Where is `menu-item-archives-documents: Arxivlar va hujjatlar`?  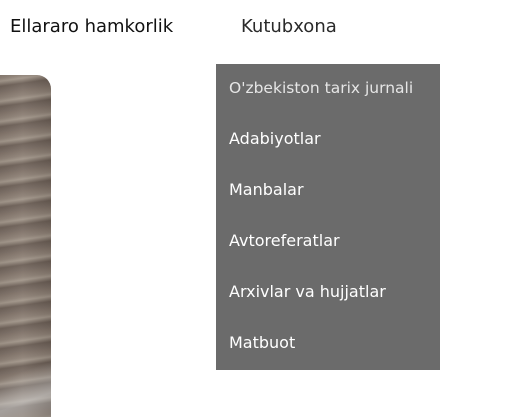 menu-item-archives-documents: Arxivlar va hujjatlar is located at coordinates (307, 291).